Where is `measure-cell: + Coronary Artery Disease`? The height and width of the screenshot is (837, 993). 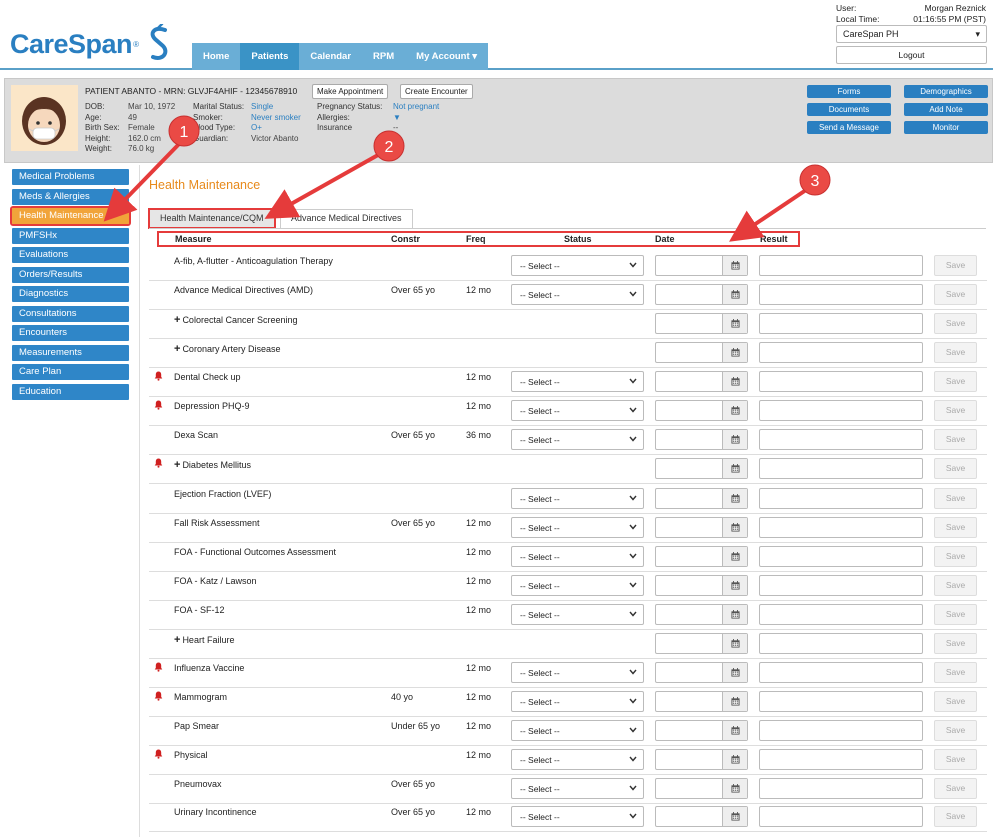
measure-cell: + Coronary Artery Disease is located at coordinates (227, 349).